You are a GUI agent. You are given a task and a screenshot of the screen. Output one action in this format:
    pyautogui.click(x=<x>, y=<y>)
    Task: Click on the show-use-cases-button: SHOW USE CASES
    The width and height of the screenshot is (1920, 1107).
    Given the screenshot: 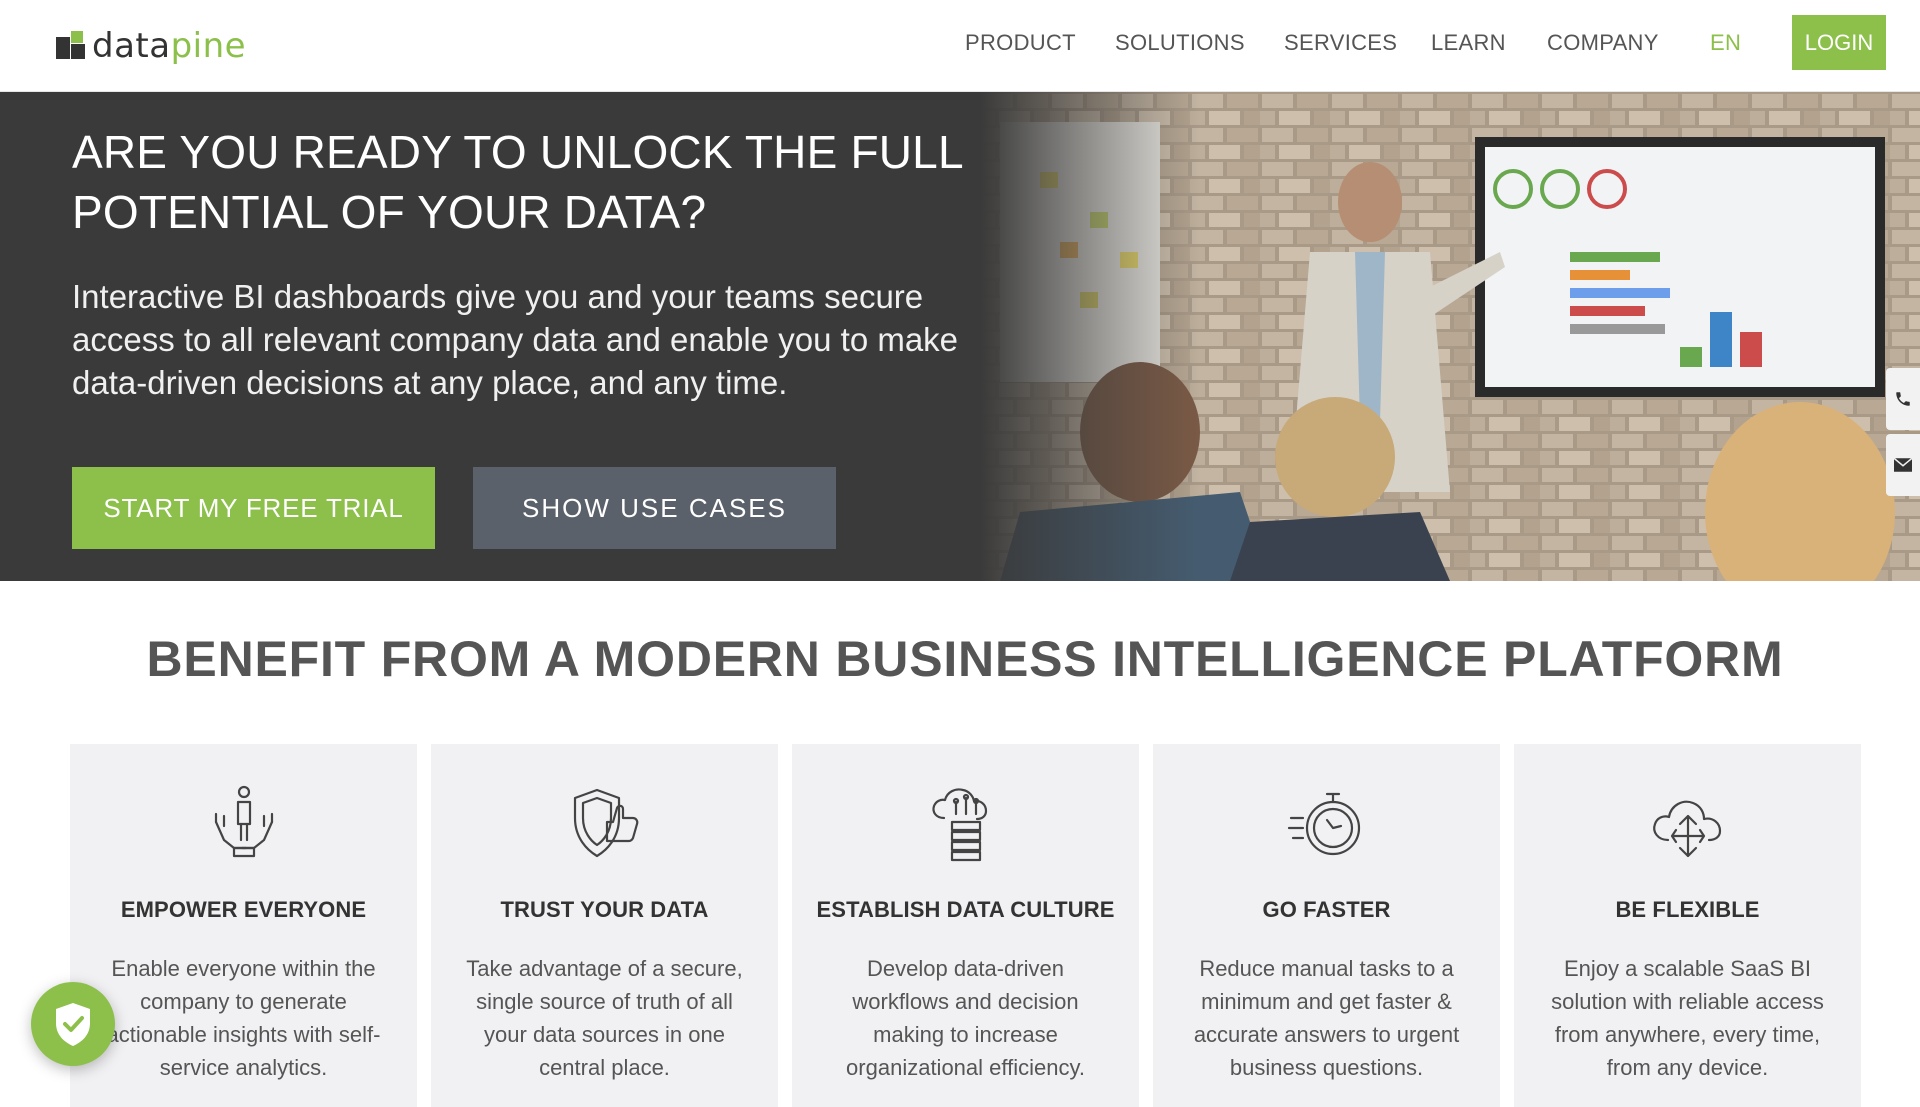 What is the action you would take?
    pyautogui.click(x=654, y=508)
    